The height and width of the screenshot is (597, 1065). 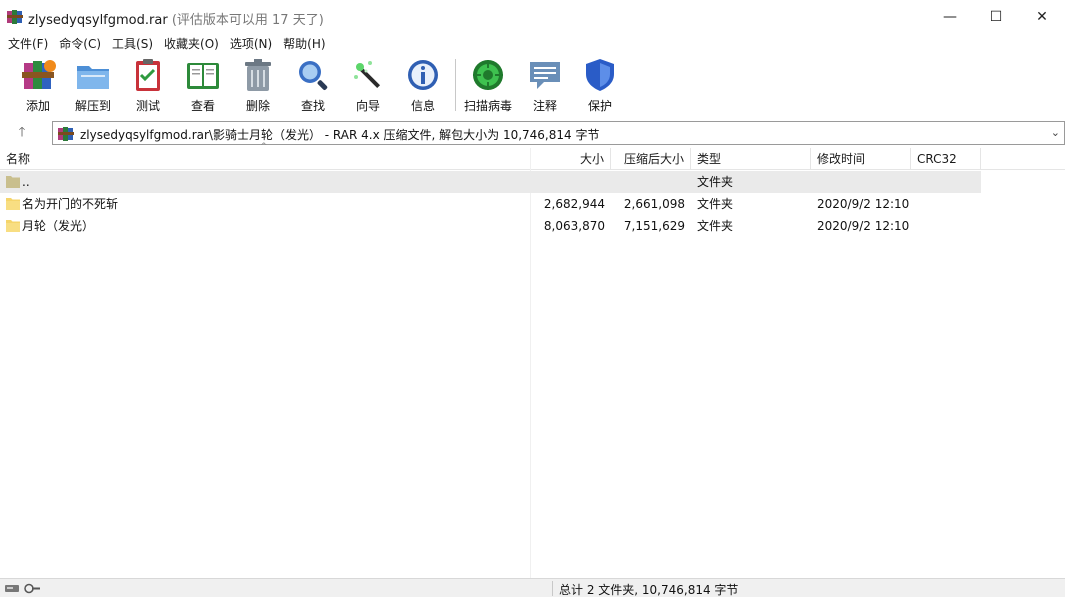 What do you see at coordinates (861, 159) in the screenshot?
I see `column-modified: 修改时间` at bounding box center [861, 159].